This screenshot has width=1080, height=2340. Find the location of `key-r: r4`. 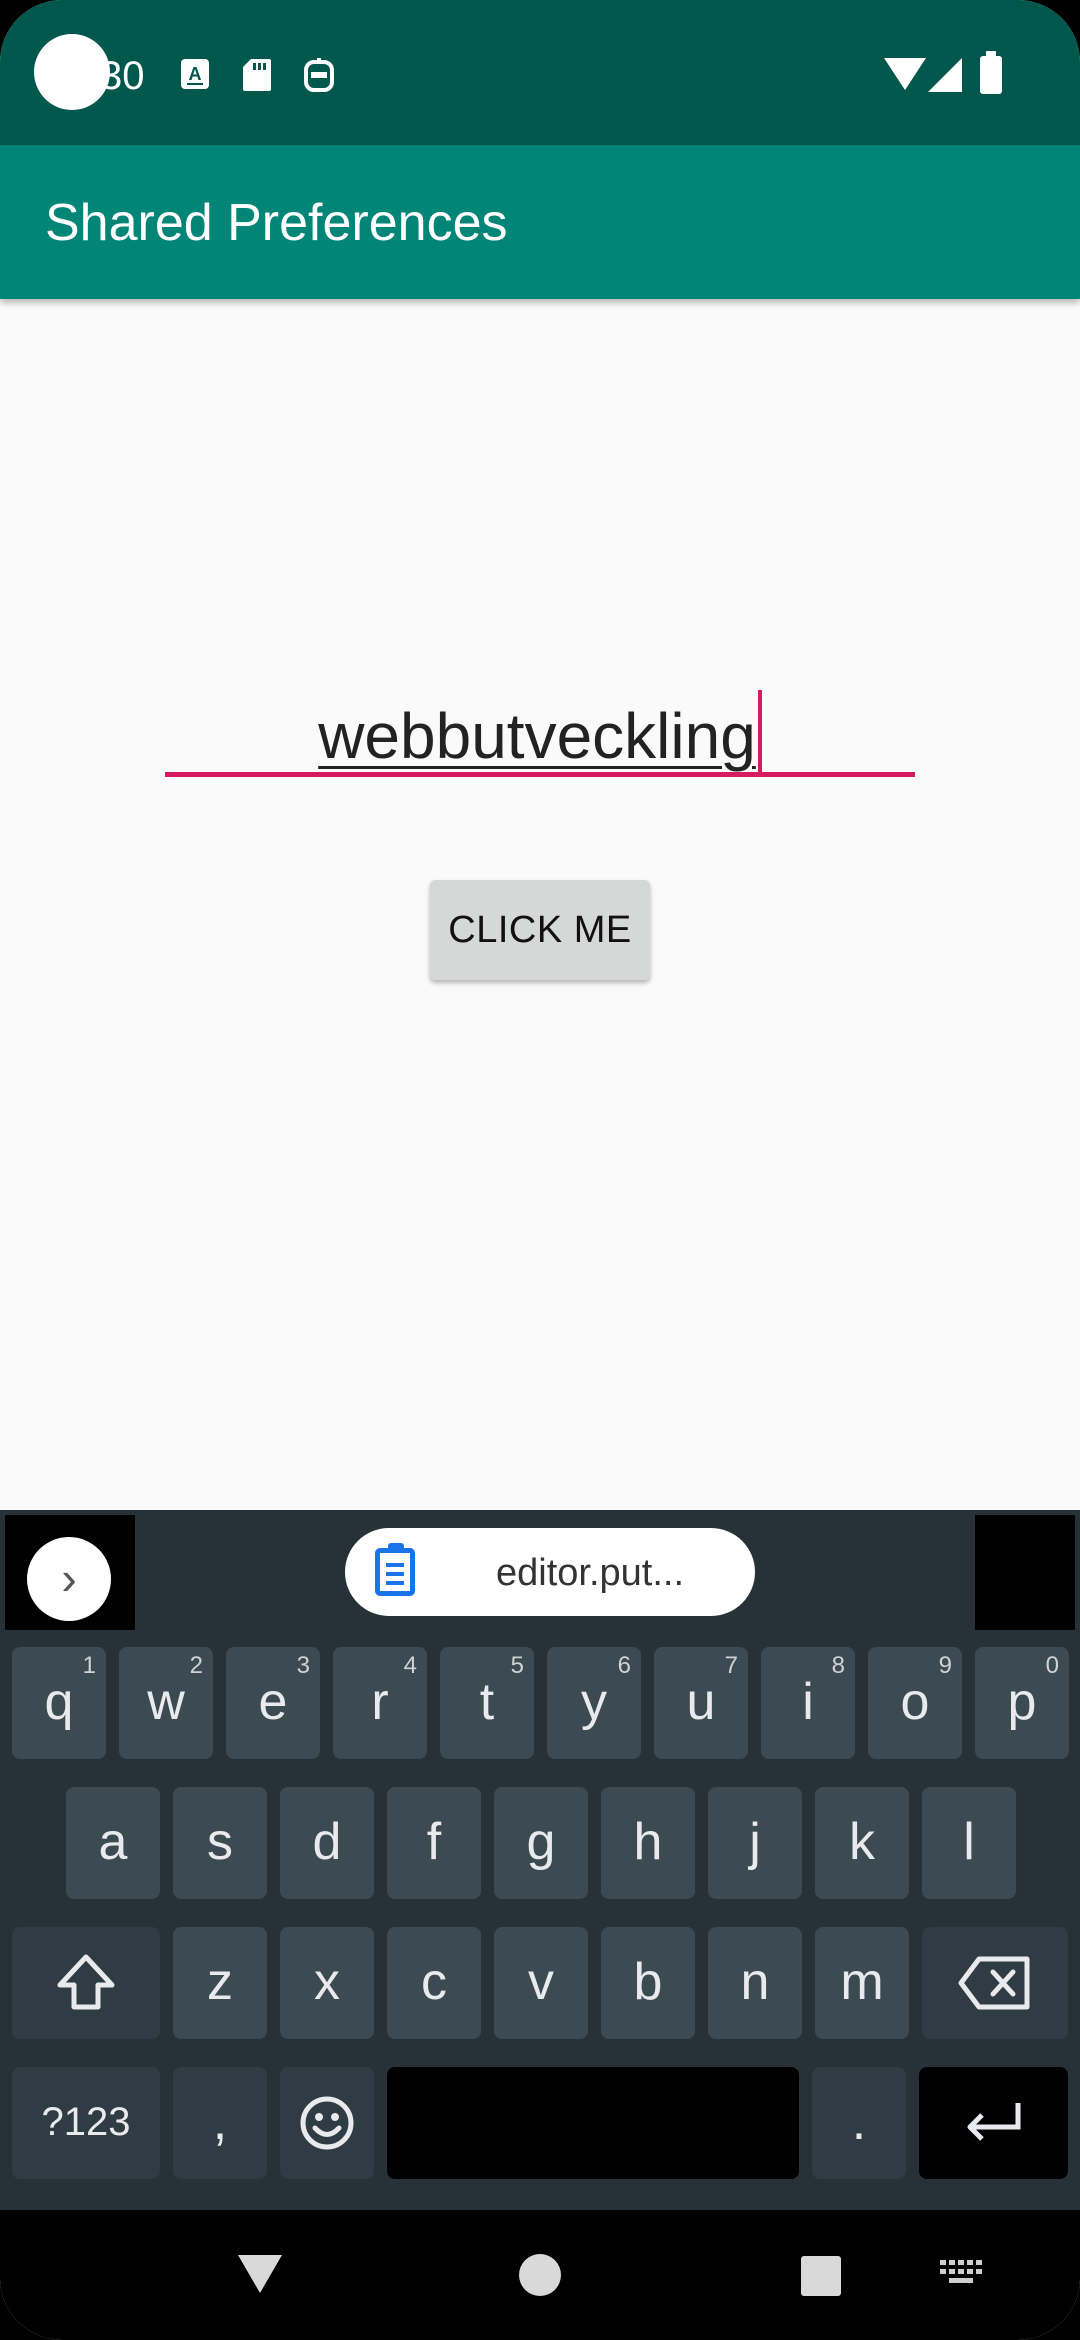

key-r: r4 is located at coordinates (380, 1703).